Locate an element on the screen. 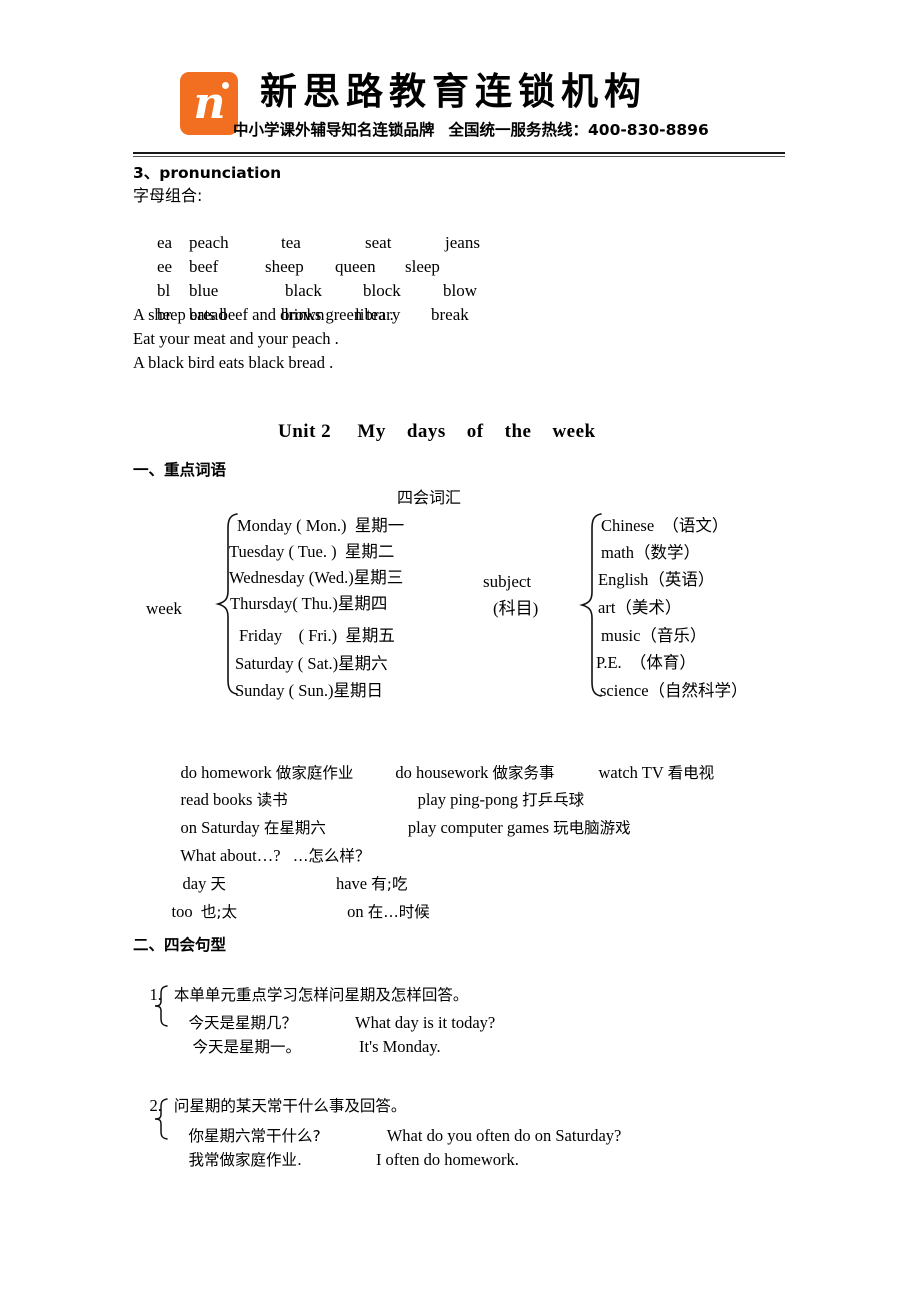  unit-title: Unit 2 My days of the week is located at coordinates (437, 431).